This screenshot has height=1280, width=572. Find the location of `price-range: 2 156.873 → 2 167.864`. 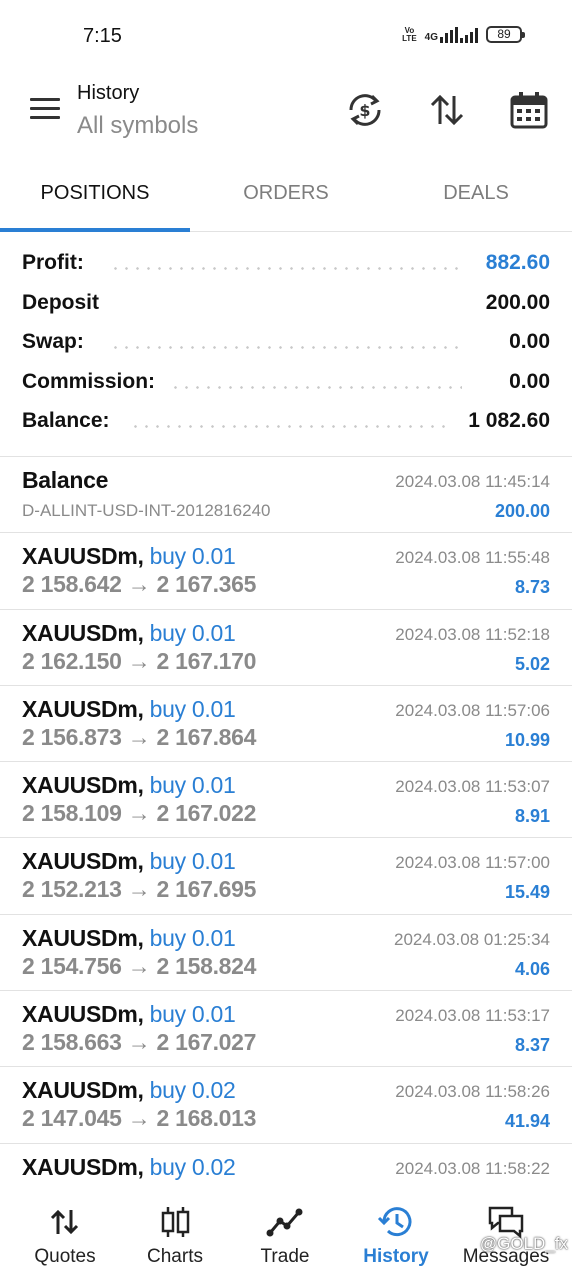

price-range: 2 156.873 → 2 167.864 is located at coordinates (139, 737).